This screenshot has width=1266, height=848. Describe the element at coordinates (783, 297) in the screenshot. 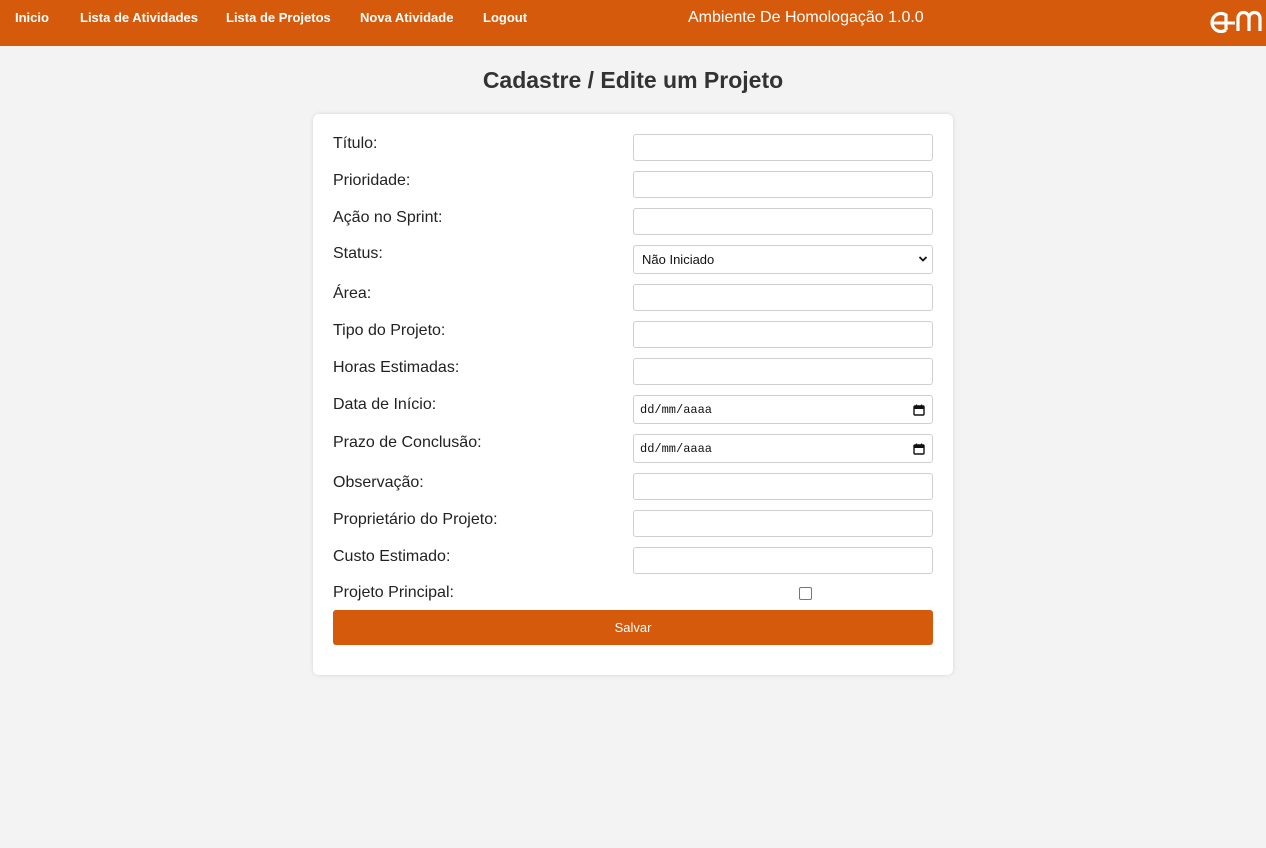

I see `area-input` at that location.